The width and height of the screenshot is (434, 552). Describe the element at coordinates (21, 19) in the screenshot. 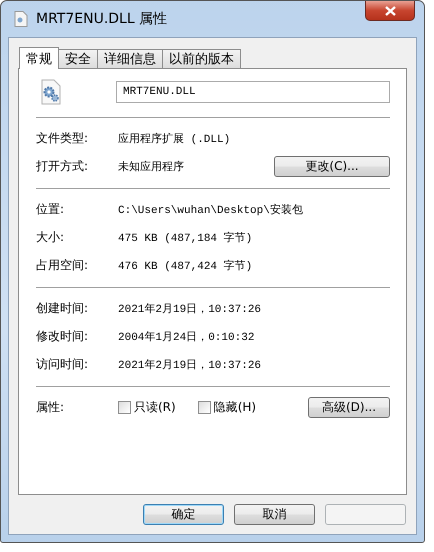

I see `file-icon` at that location.